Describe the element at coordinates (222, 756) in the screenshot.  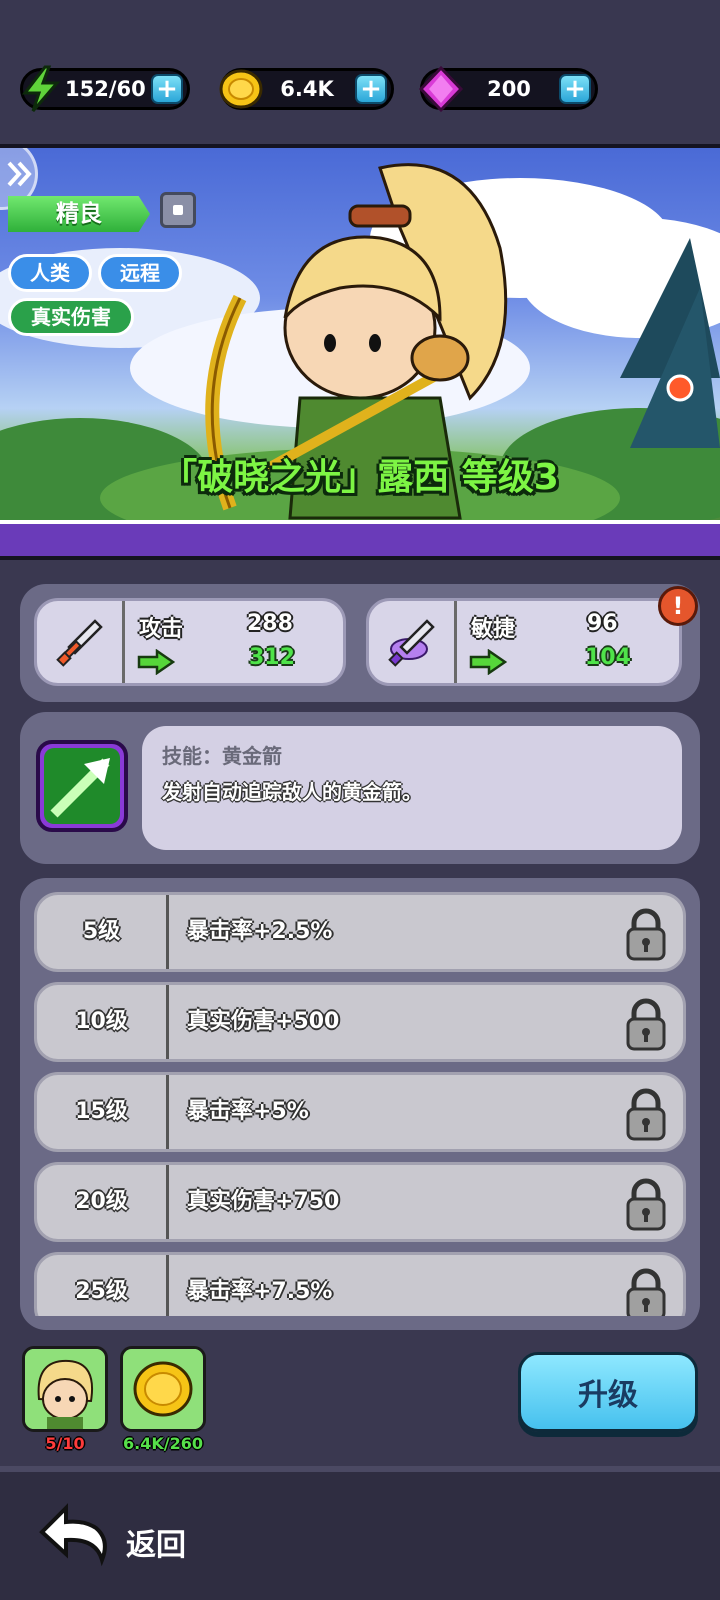
I see `skill-title: 技能：黄金箭` at that location.